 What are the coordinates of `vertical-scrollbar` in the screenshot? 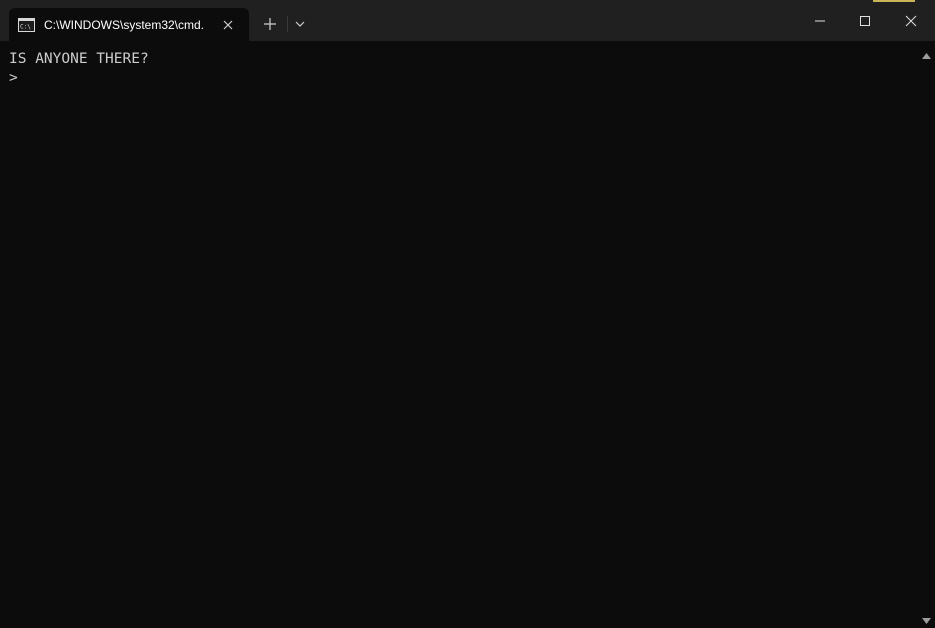 It's located at (926, 334).